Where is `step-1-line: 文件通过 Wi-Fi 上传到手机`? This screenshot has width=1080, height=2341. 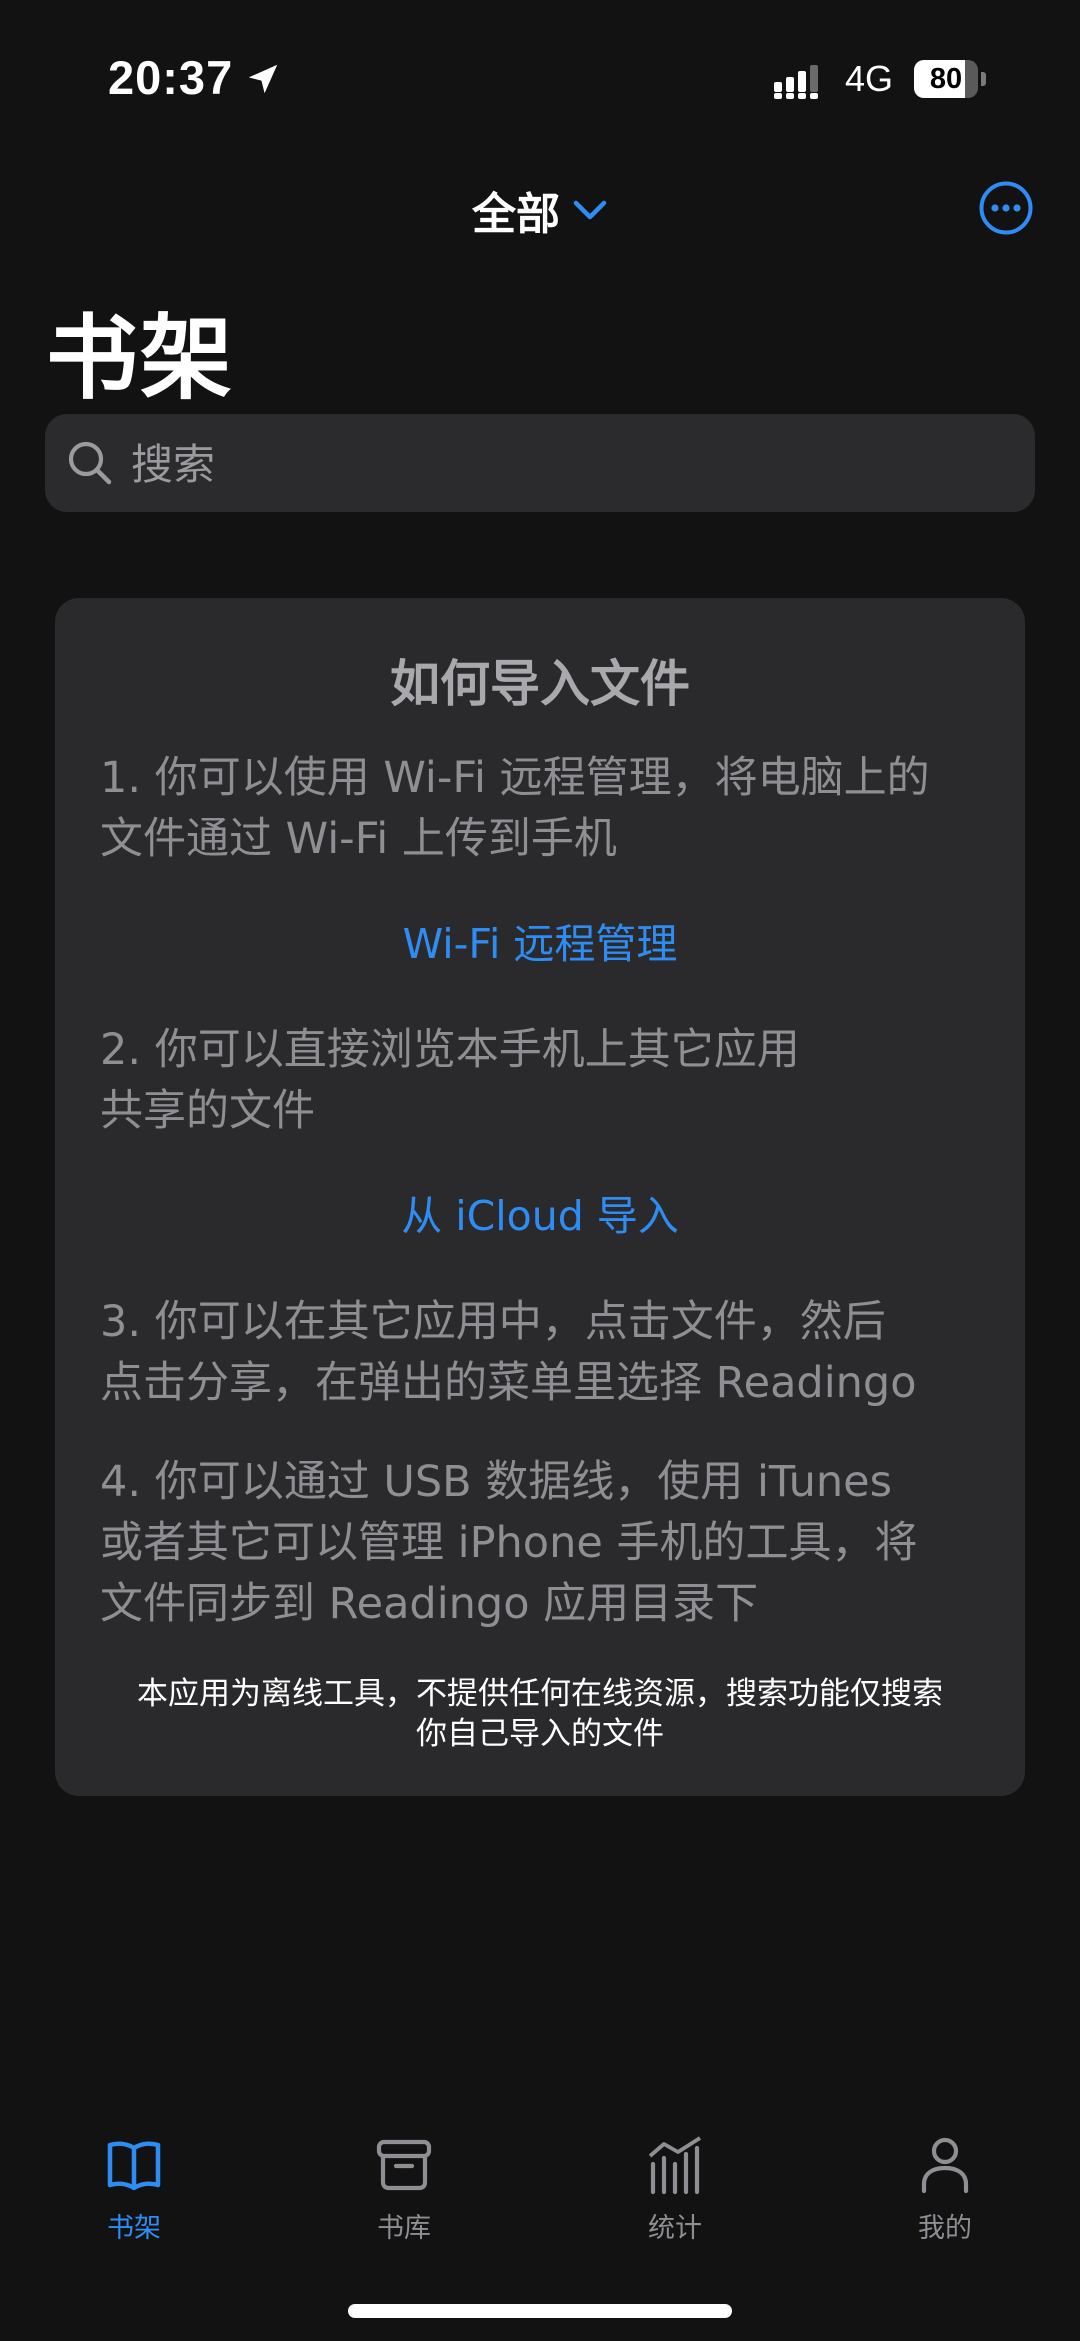 step-1-line: 文件通过 Wi-Fi 上传到手机 is located at coordinates (358, 839).